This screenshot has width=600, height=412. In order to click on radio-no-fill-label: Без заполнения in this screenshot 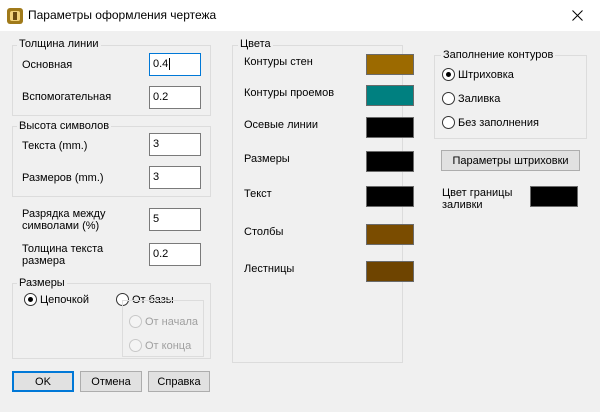, I will do `click(498, 122)`.